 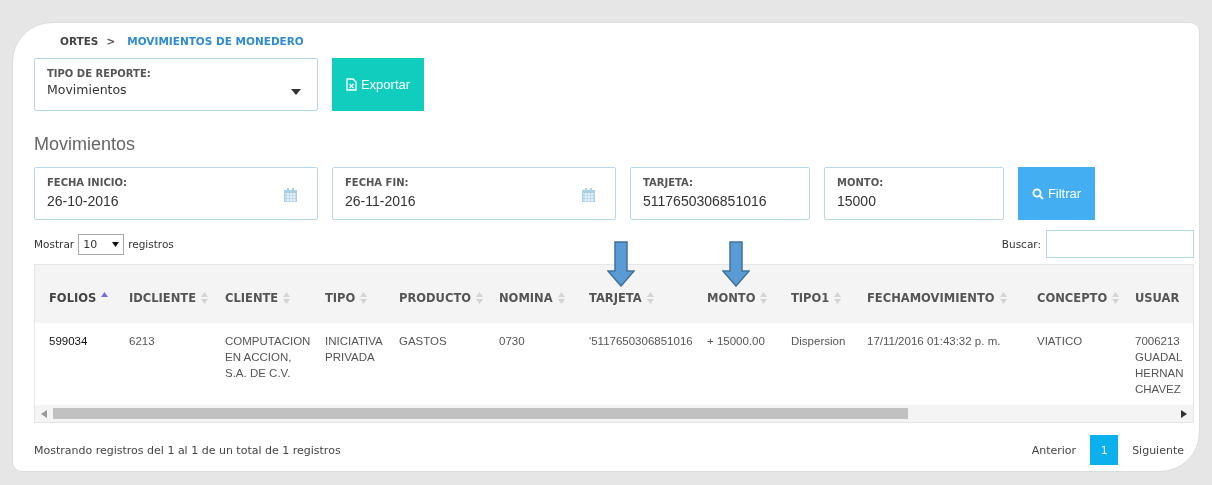 I want to click on file-icon, so click(x=351, y=84).